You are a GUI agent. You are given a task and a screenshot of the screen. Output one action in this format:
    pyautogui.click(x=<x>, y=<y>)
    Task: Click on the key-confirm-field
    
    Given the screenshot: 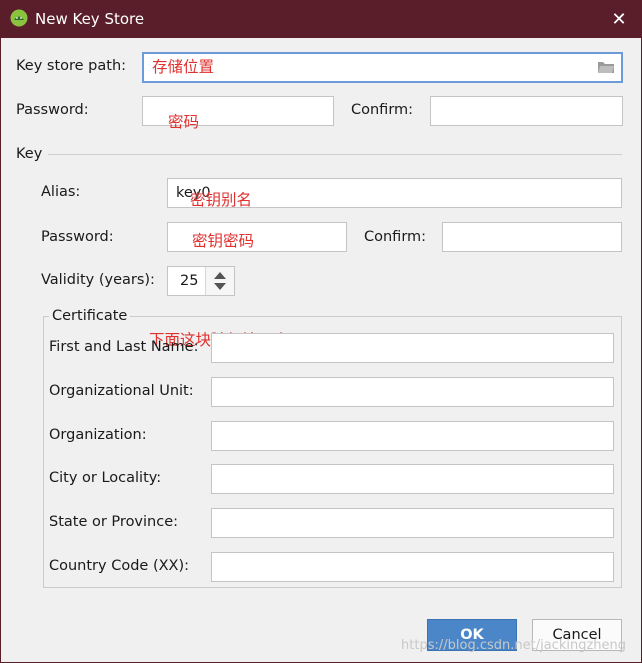 What is the action you would take?
    pyautogui.click(x=532, y=237)
    